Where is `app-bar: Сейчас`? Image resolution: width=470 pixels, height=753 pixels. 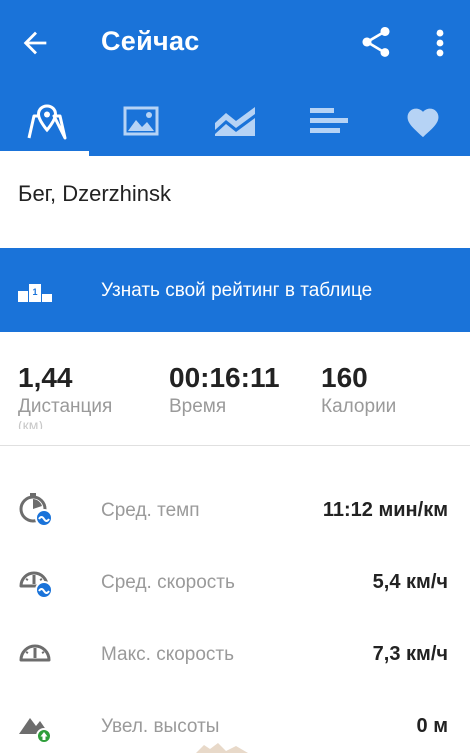 app-bar: Сейчас is located at coordinates (235, 43).